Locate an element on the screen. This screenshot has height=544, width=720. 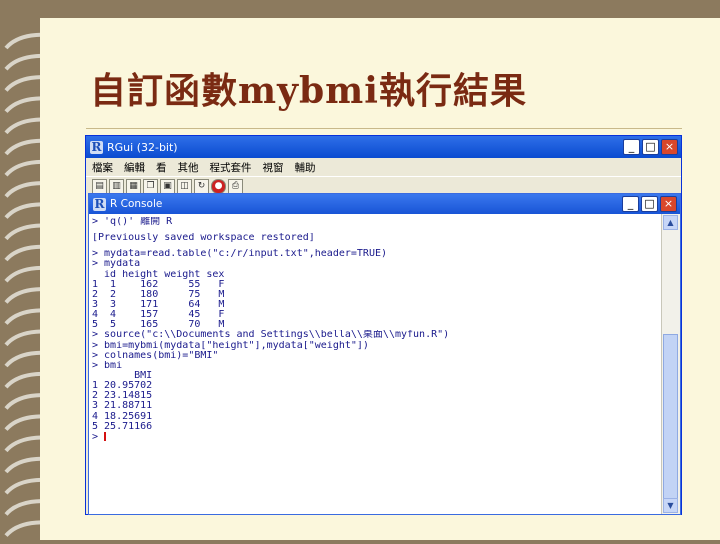
console-line: 5 25.71166 is located at coordinates (122, 426).